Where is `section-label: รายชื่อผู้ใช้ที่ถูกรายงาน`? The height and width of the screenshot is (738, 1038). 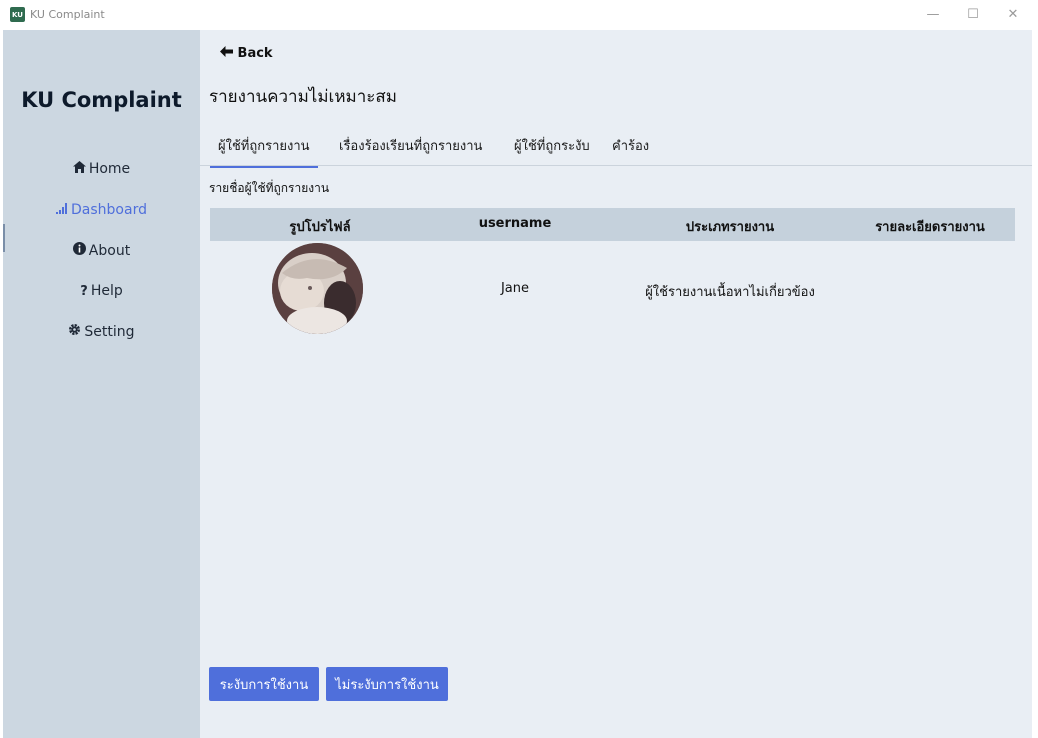 section-label: รายชื่อผู้ใช้ที่ถูกรายงาน is located at coordinates (269, 188).